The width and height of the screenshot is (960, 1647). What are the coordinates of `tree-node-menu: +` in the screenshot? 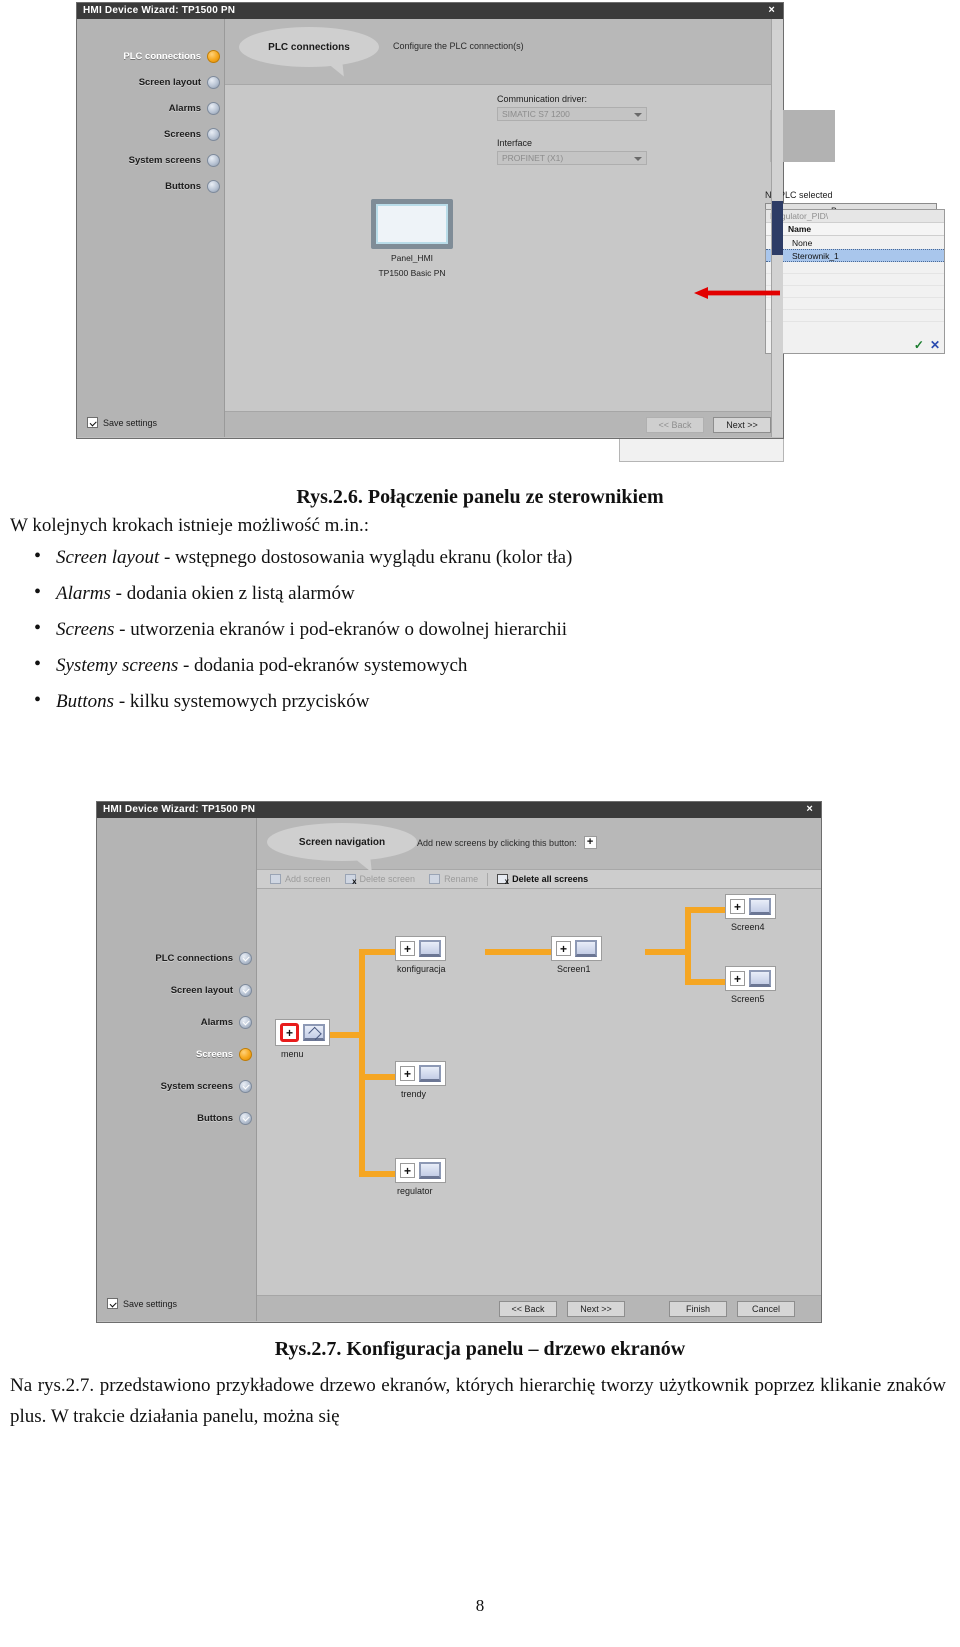 It's located at (302, 1032).